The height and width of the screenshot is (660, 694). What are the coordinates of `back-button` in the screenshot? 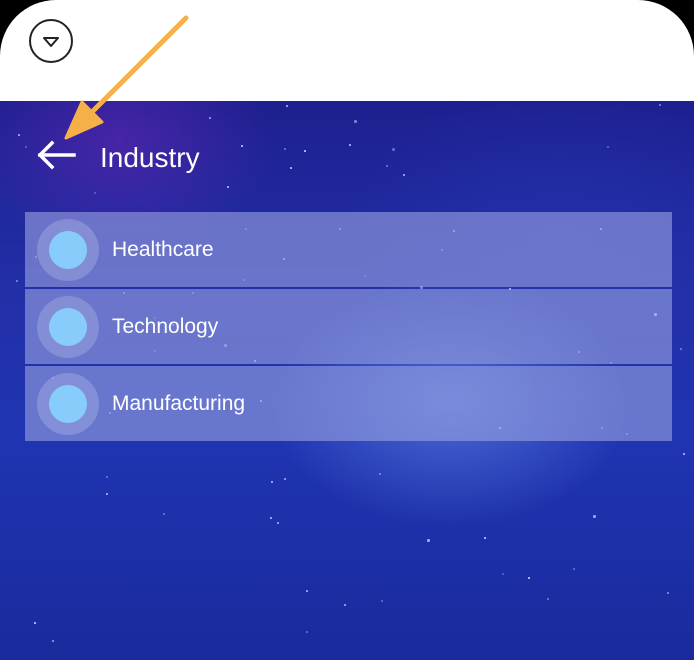 It's located at (55, 155).